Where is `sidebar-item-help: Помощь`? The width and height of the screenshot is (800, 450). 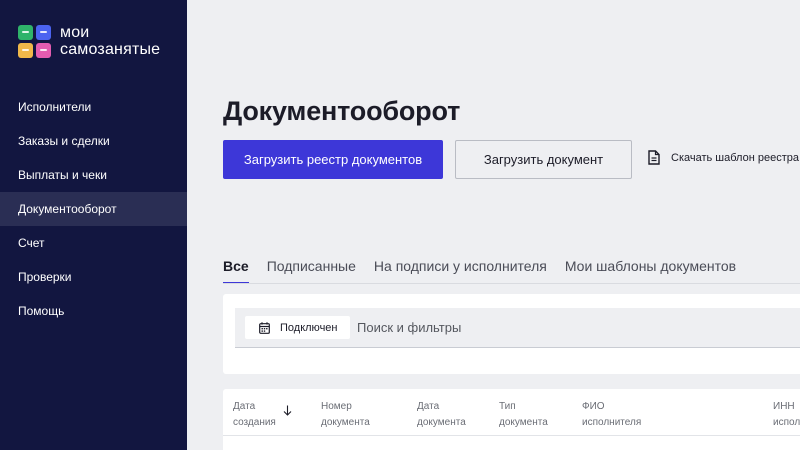 sidebar-item-help: Помощь is located at coordinates (93, 311).